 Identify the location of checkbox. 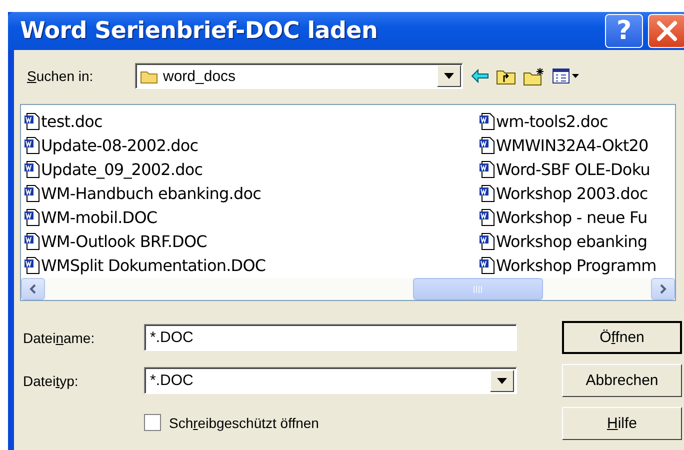
(152, 422).